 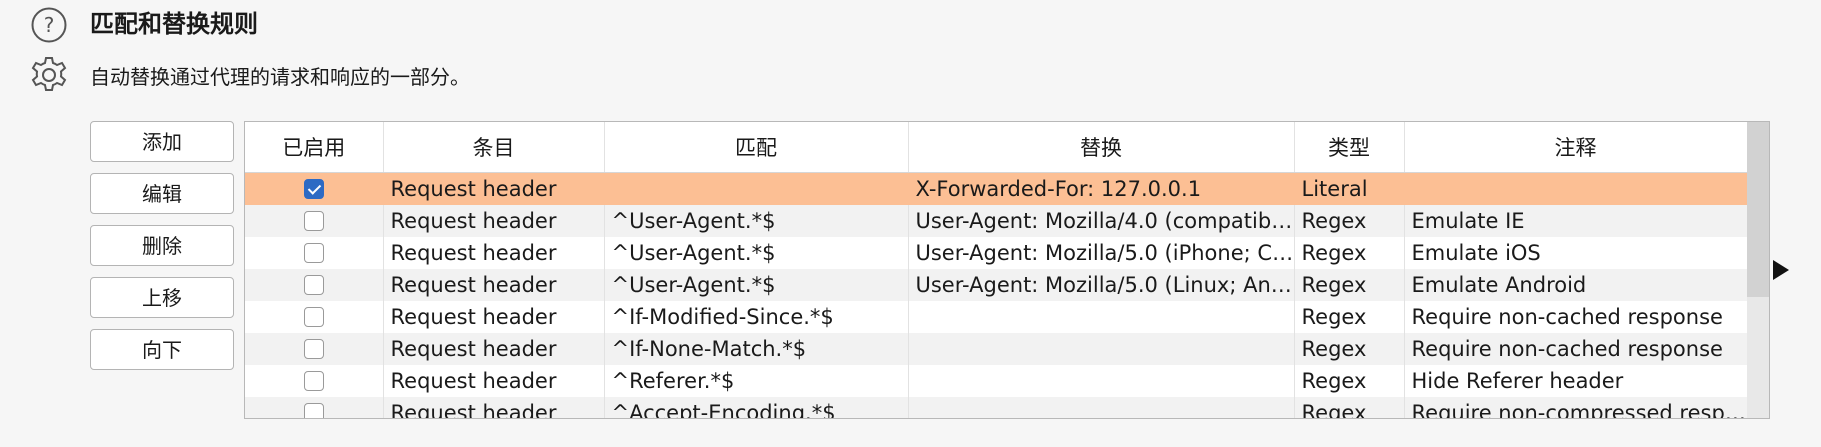 I want to click on remove-button: 删除, so click(x=162, y=245).